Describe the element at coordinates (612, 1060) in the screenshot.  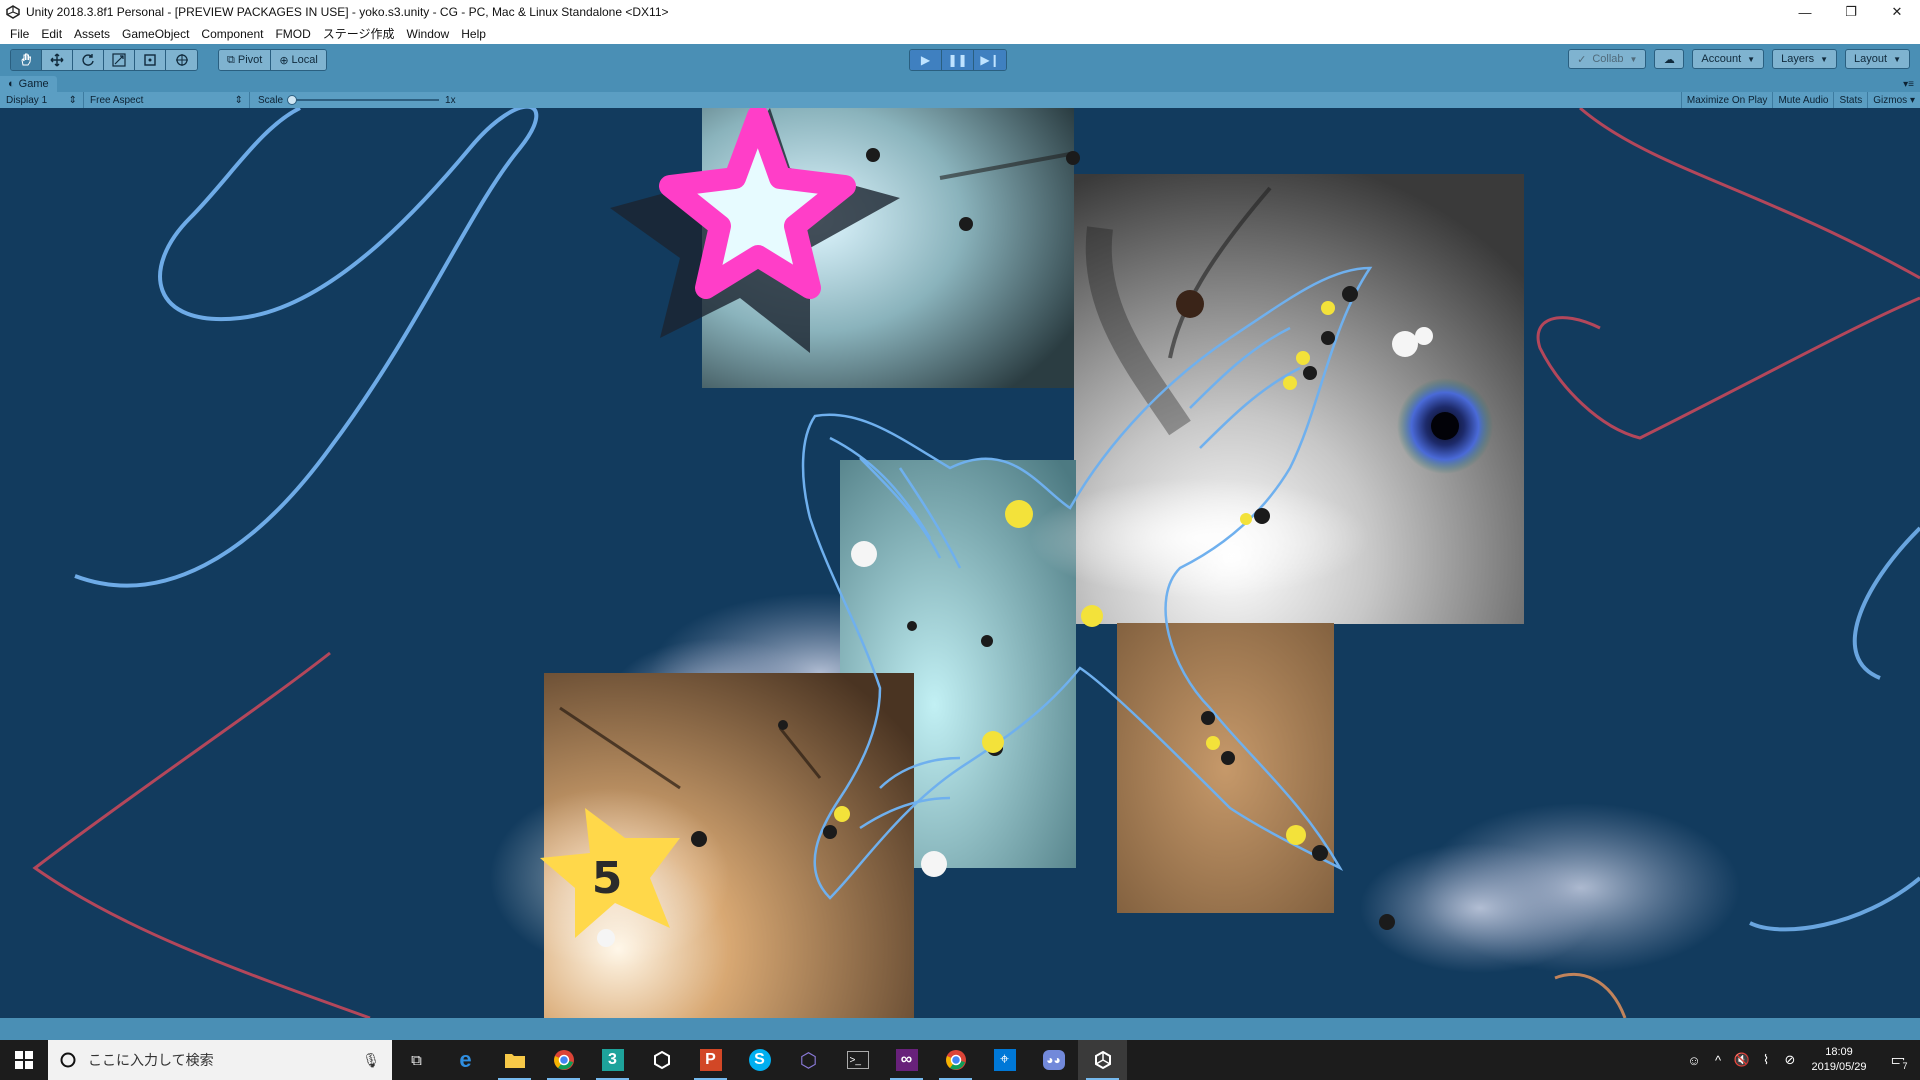
I see `taskbar-app-3: 3` at that location.